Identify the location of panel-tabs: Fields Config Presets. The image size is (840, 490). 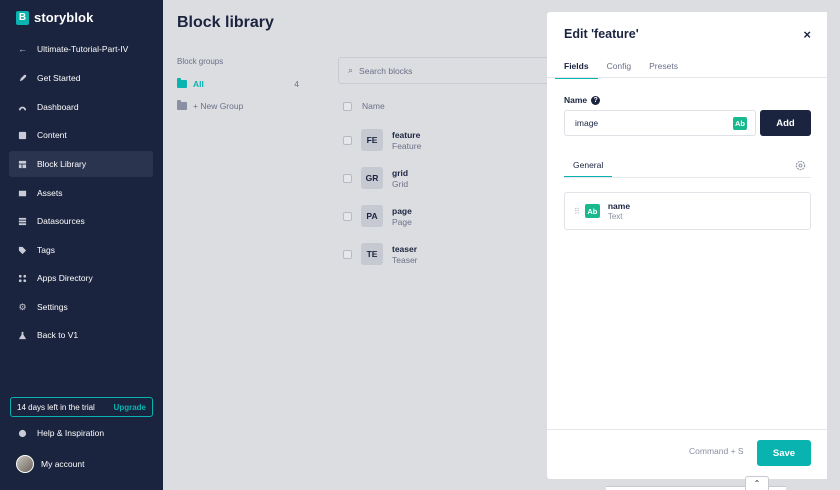
(621, 69).